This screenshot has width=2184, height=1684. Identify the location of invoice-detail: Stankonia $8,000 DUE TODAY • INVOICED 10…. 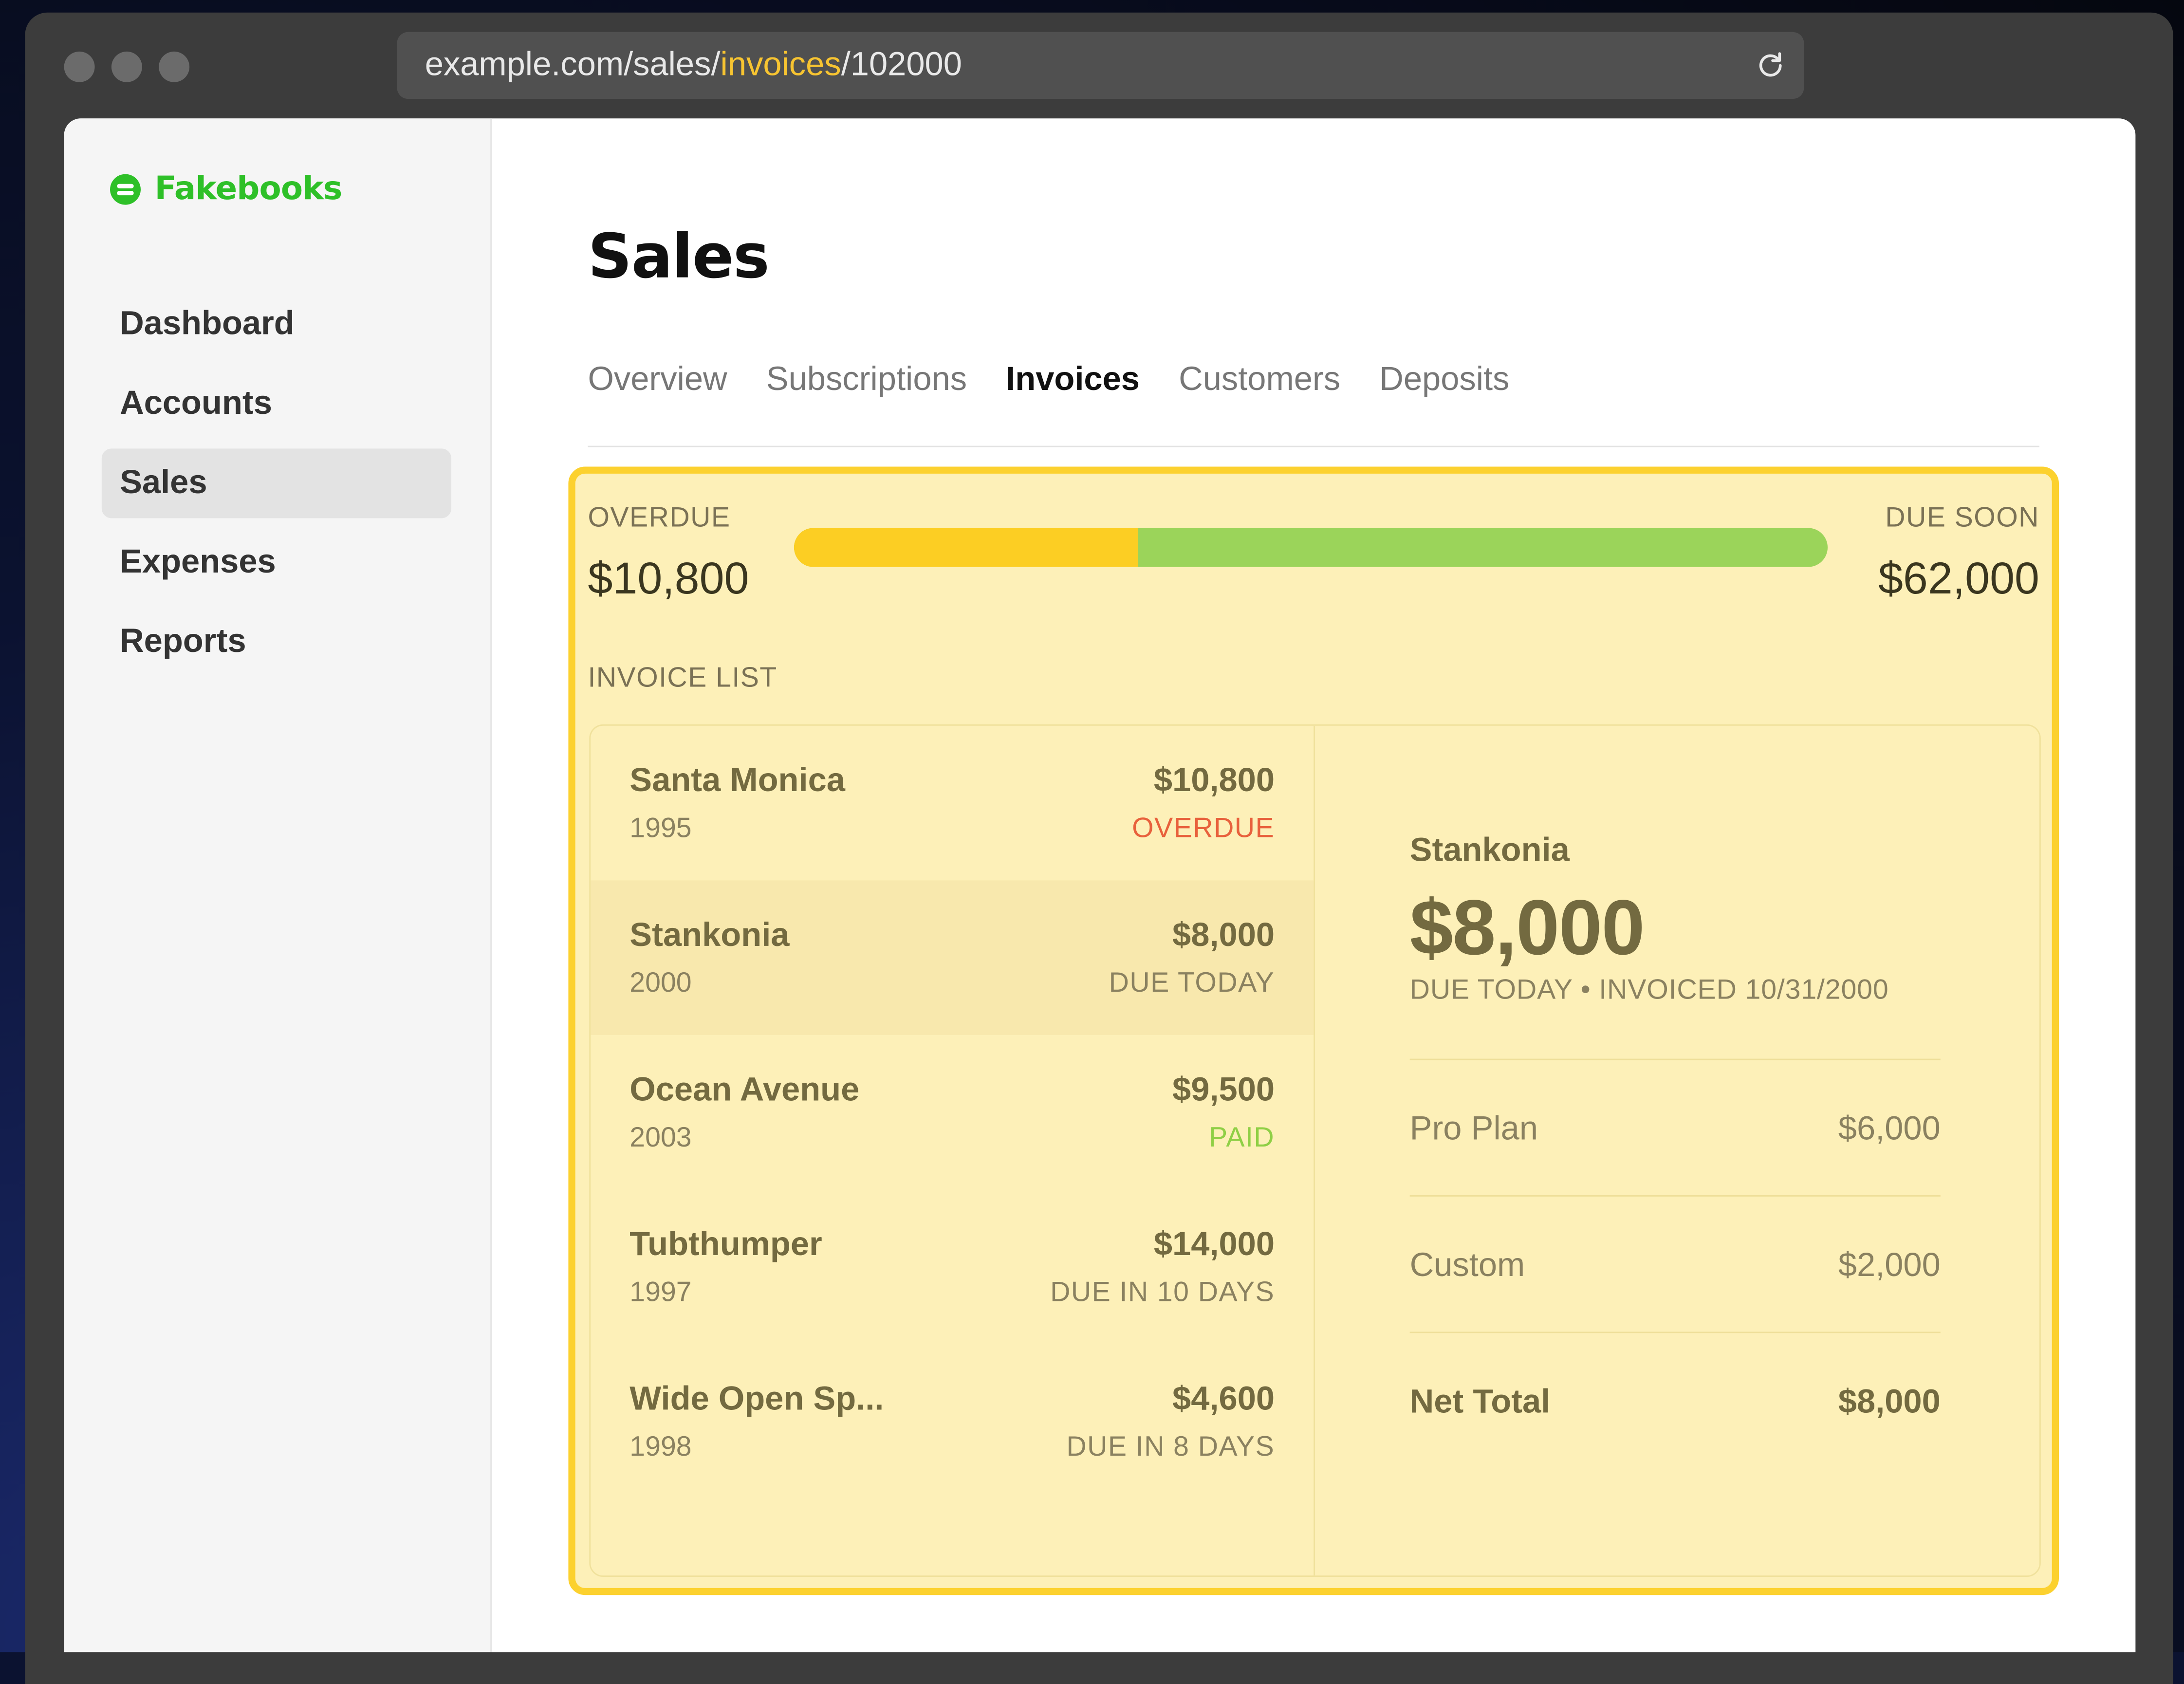
(1675, 1150).